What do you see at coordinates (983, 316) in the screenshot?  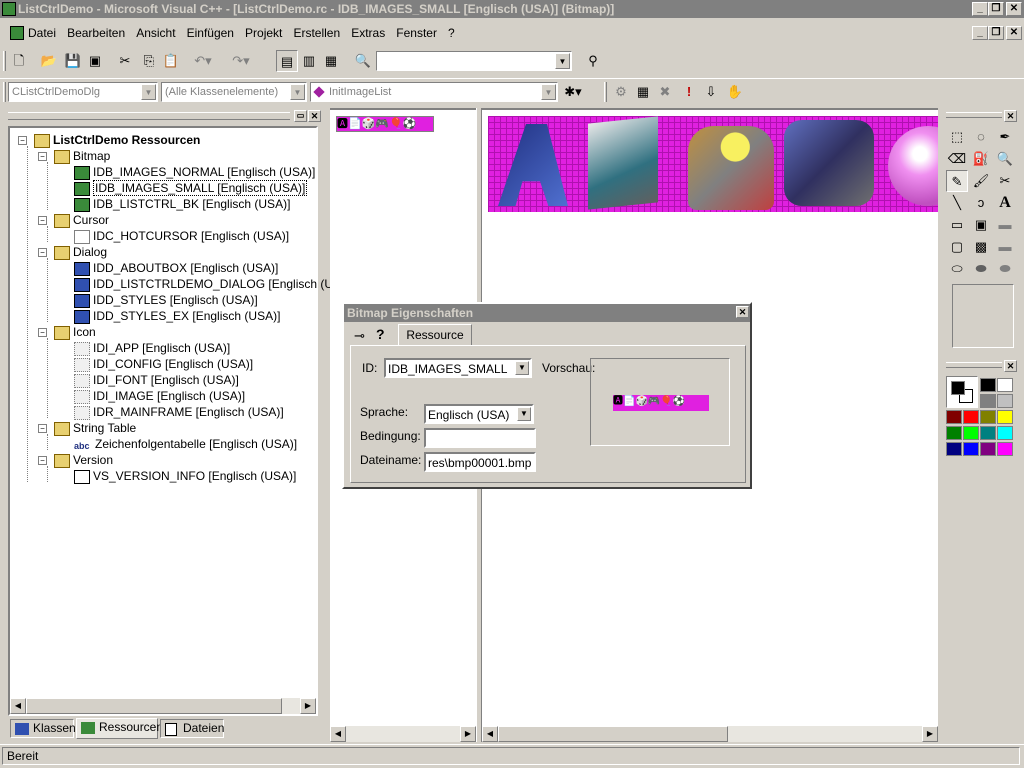 I see `tool-options-box` at bounding box center [983, 316].